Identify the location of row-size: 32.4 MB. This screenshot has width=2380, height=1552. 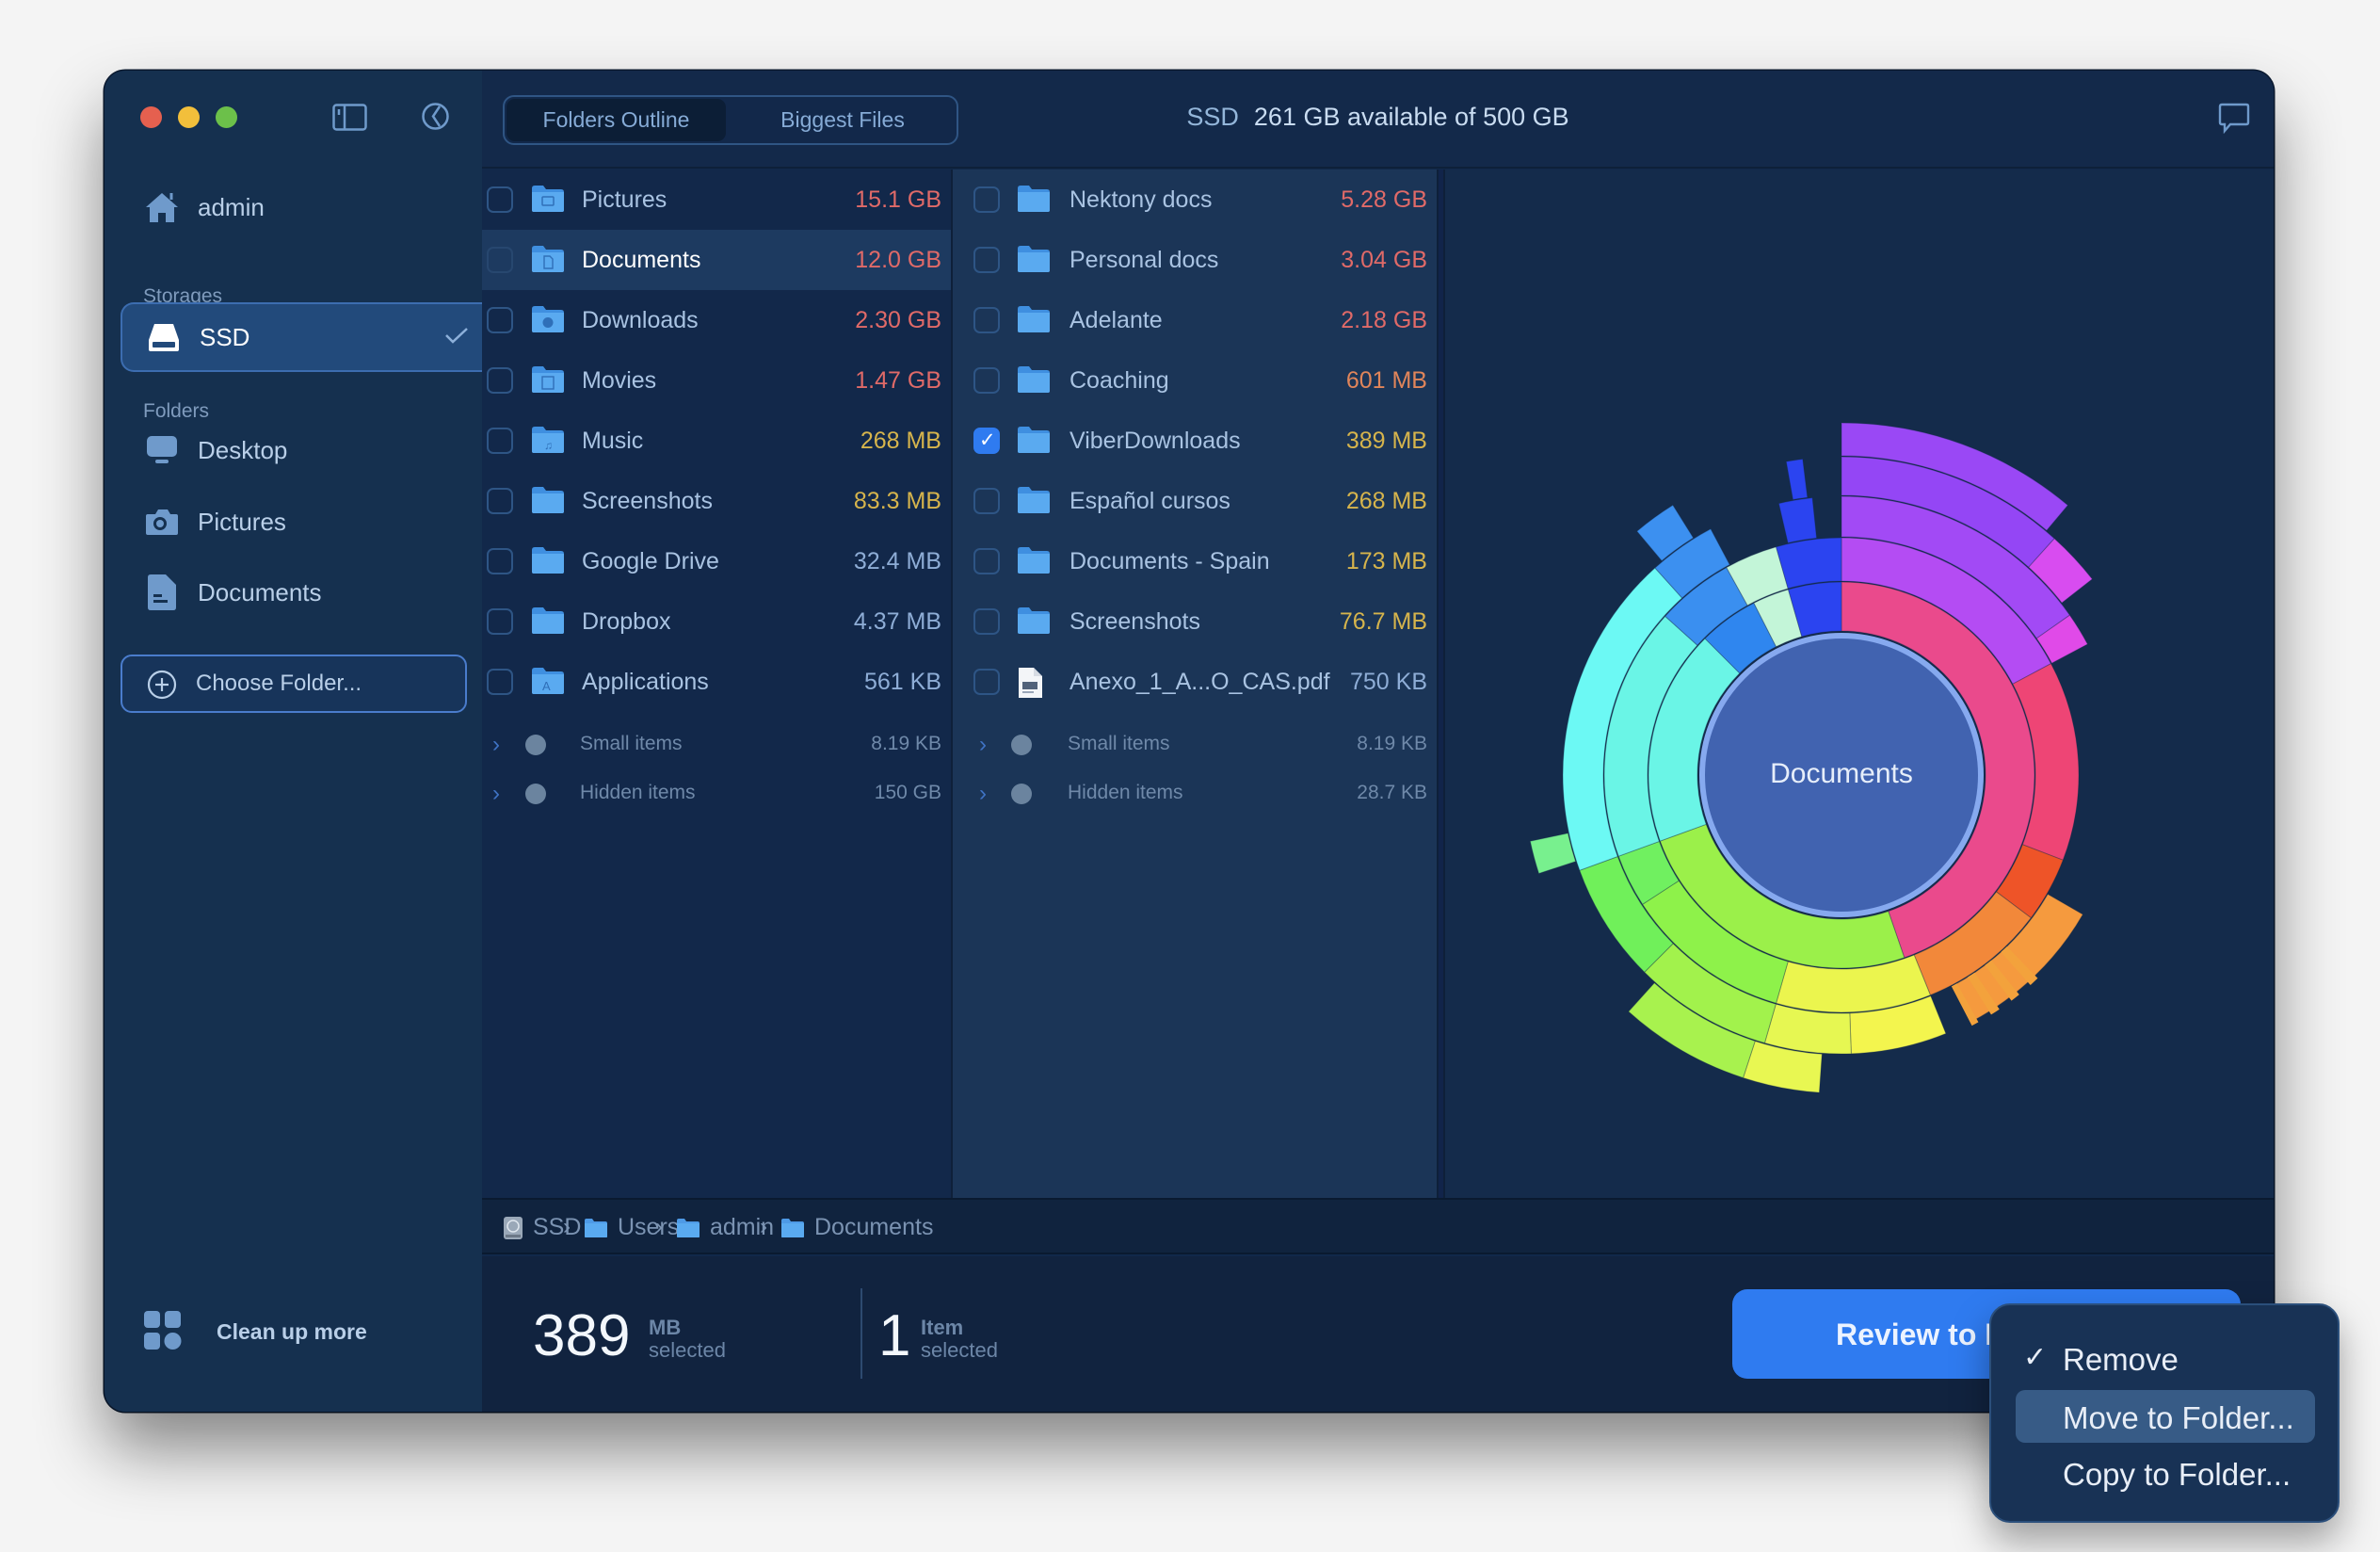
(897, 561).